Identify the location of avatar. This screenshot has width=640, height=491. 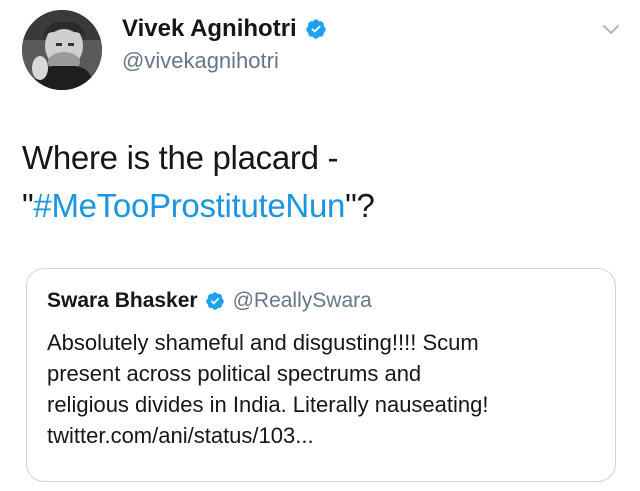
(62, 50).